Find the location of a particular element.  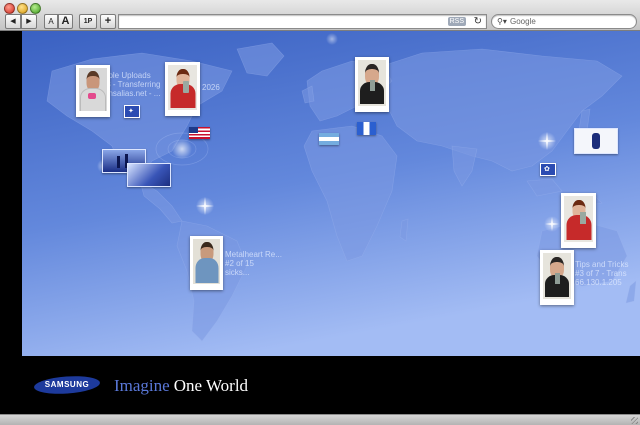

reload-icon: ↻ is located at coordinates (478, 21).